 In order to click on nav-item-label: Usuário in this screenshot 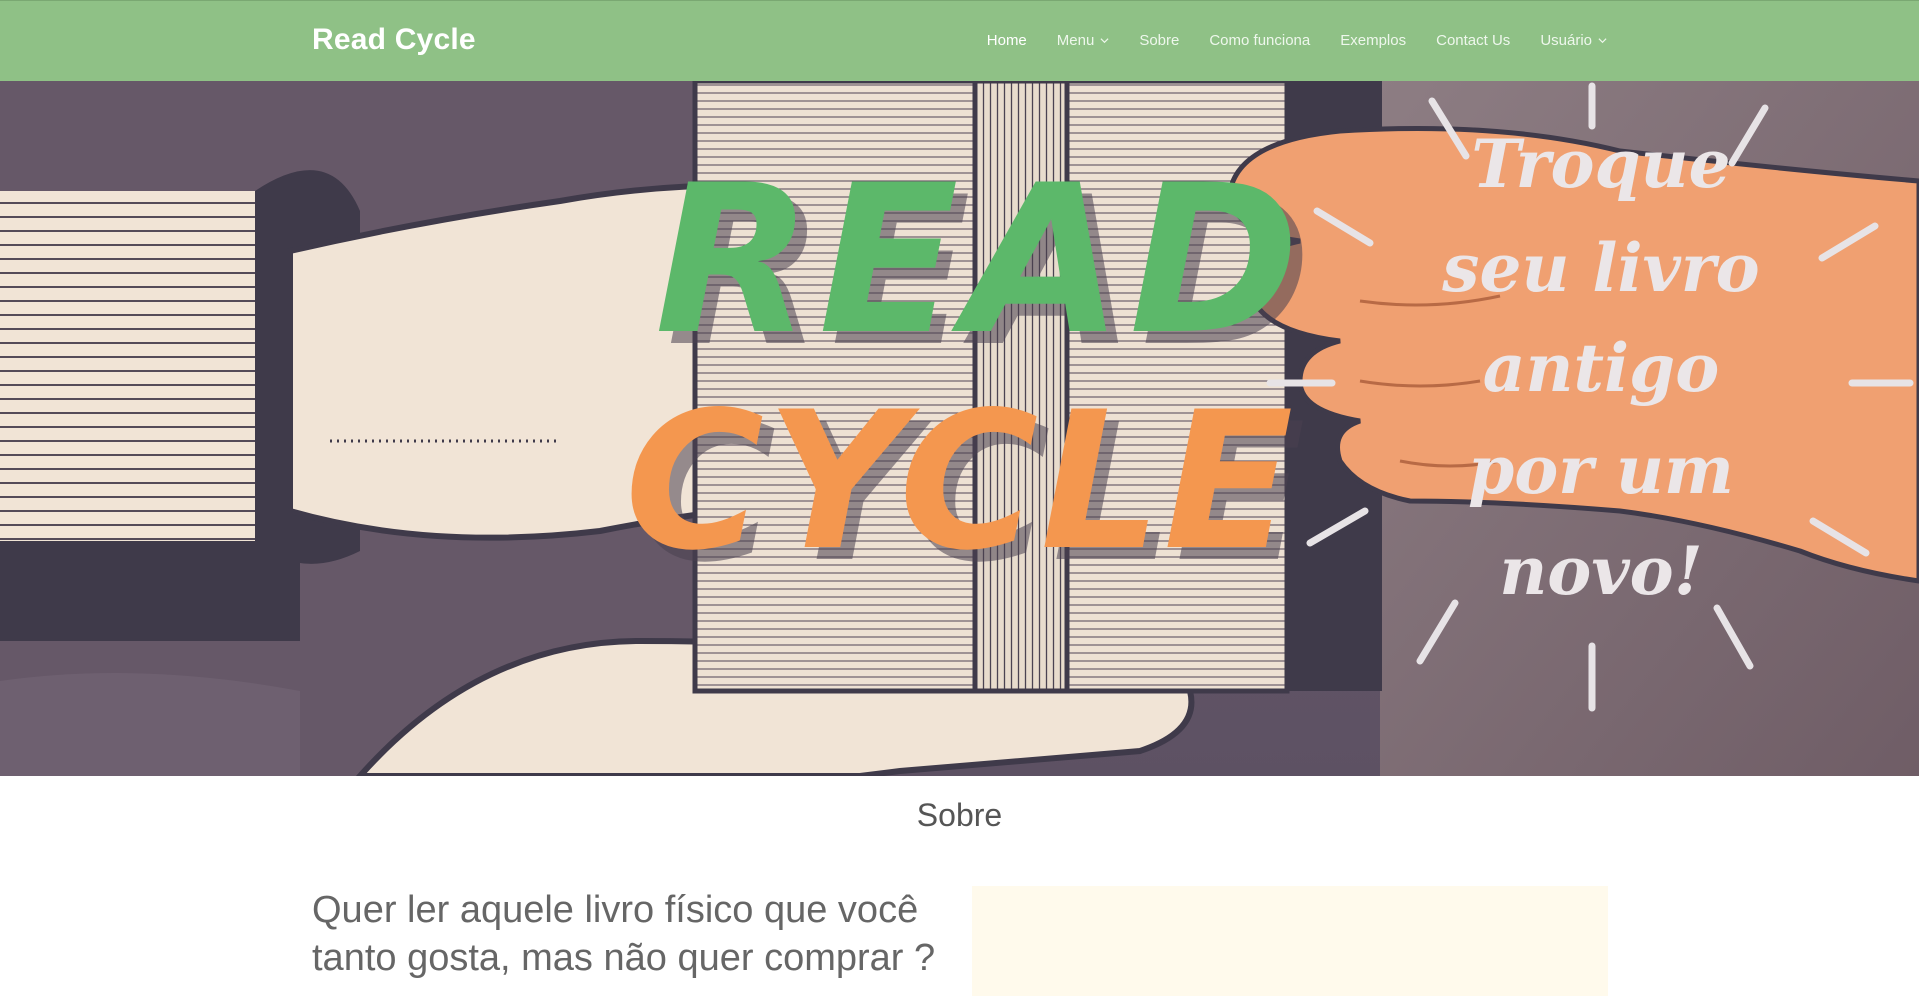, I will do `click(1566, 40)`.